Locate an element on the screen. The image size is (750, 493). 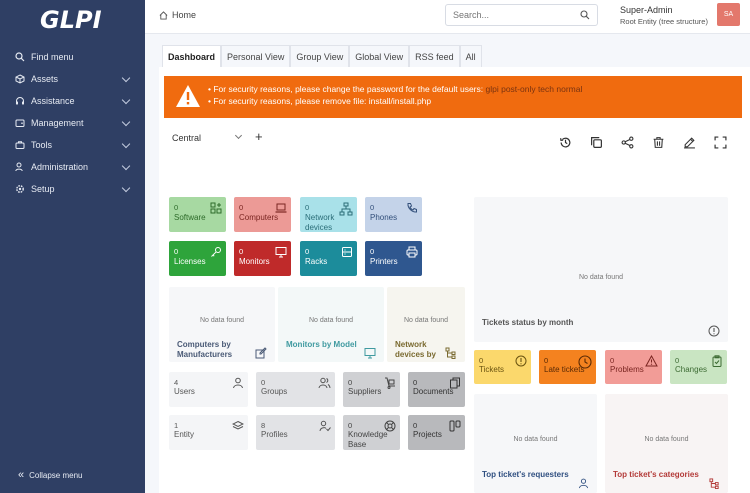
alert-icon is located at coordinates (521, 362).